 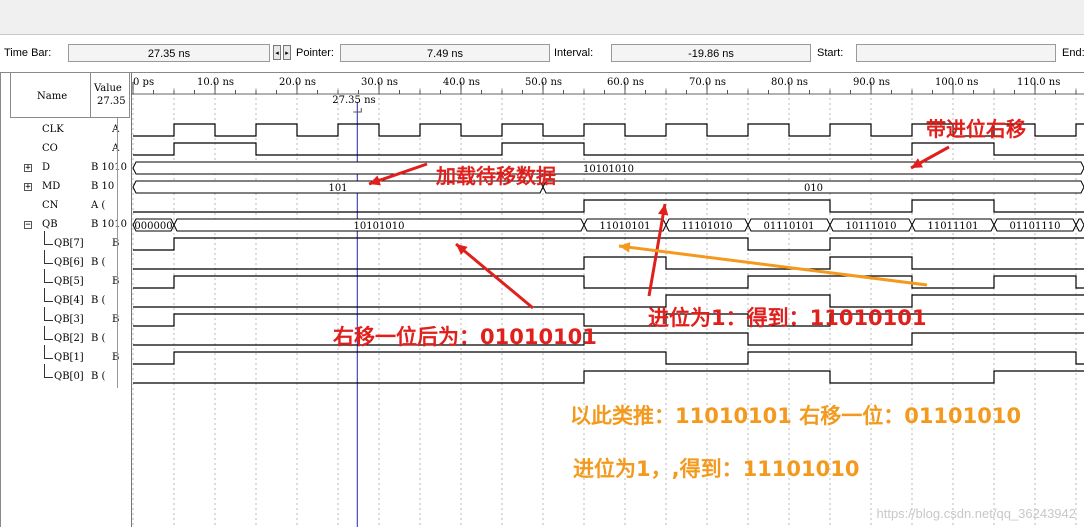 I want to click on signal-name-qb7: QB[7], so click(x=69, y=243).